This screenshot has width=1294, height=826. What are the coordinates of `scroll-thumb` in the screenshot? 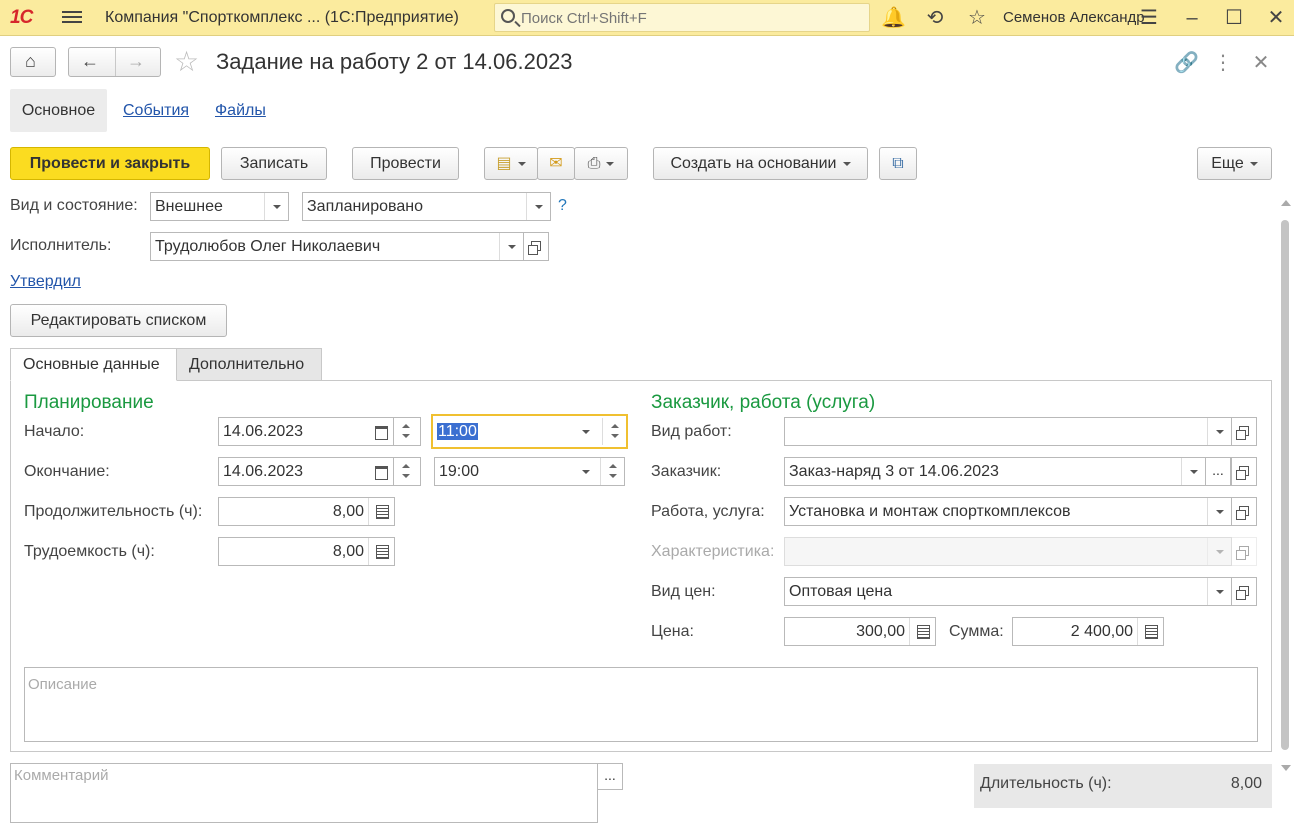 It's located at (1285, 485).